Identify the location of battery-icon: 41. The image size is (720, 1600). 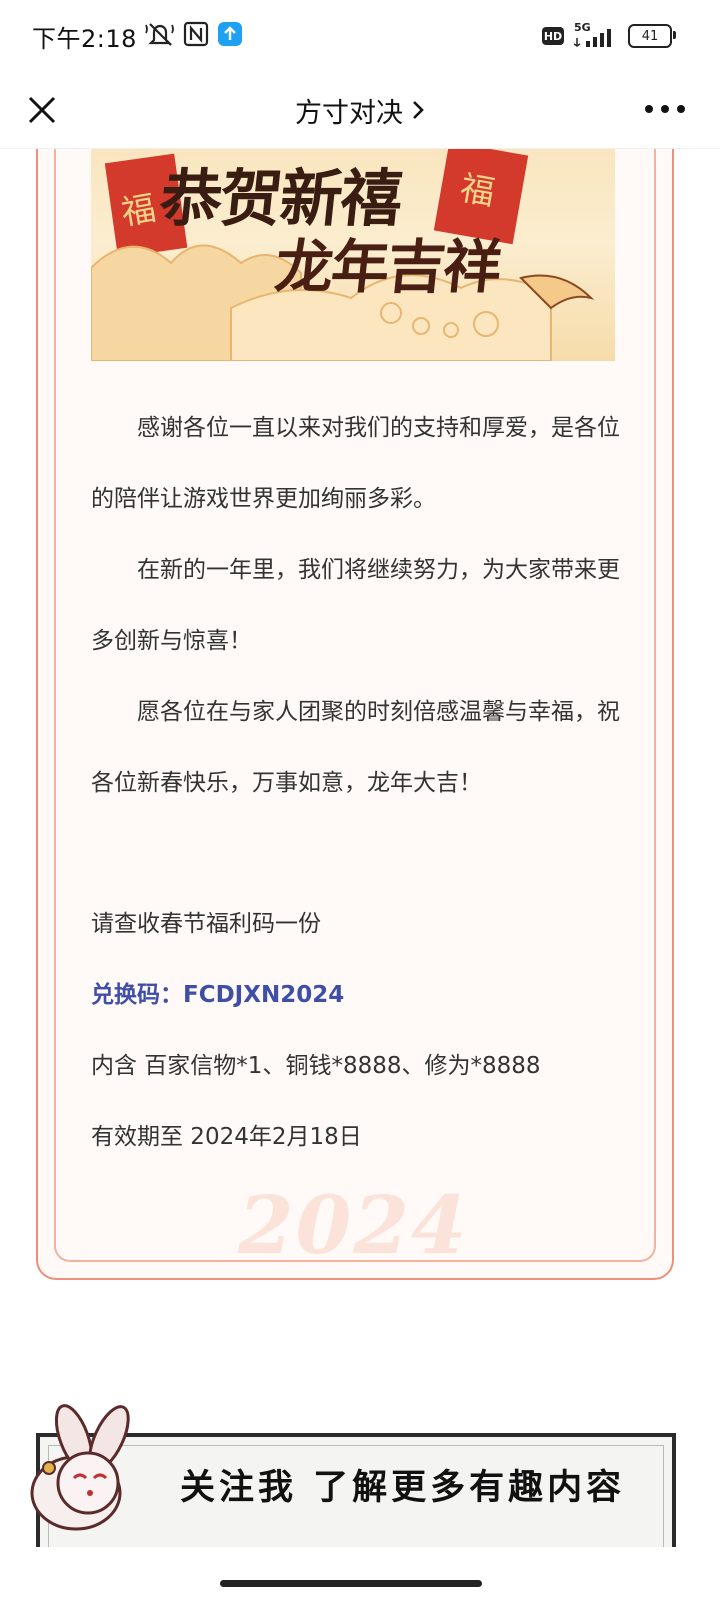
(652, 36).